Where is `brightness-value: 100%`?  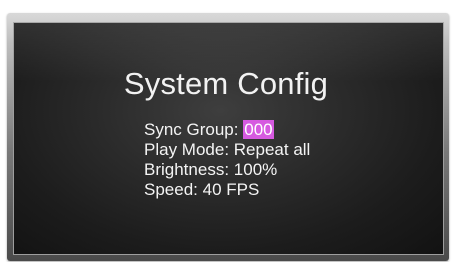 brightness-value: 100% is located at coordinates (255, 169).